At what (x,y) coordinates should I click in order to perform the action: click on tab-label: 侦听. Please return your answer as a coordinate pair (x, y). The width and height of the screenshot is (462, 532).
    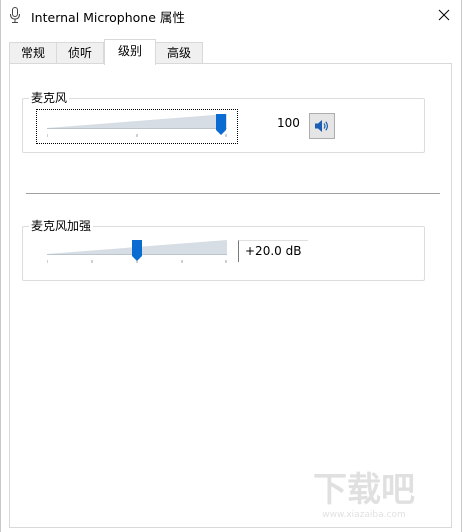
    Looking at the image, I should click on (79, 53).